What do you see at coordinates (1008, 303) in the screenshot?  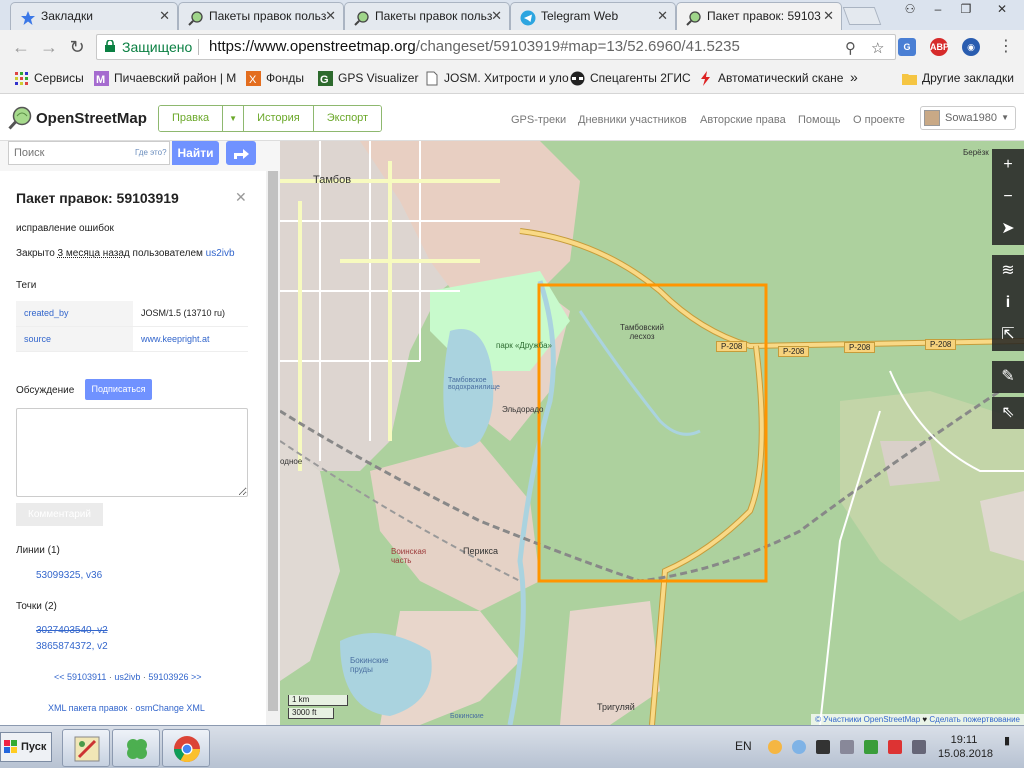 I see `info-icon: i` at bounding box center [1008, 303].